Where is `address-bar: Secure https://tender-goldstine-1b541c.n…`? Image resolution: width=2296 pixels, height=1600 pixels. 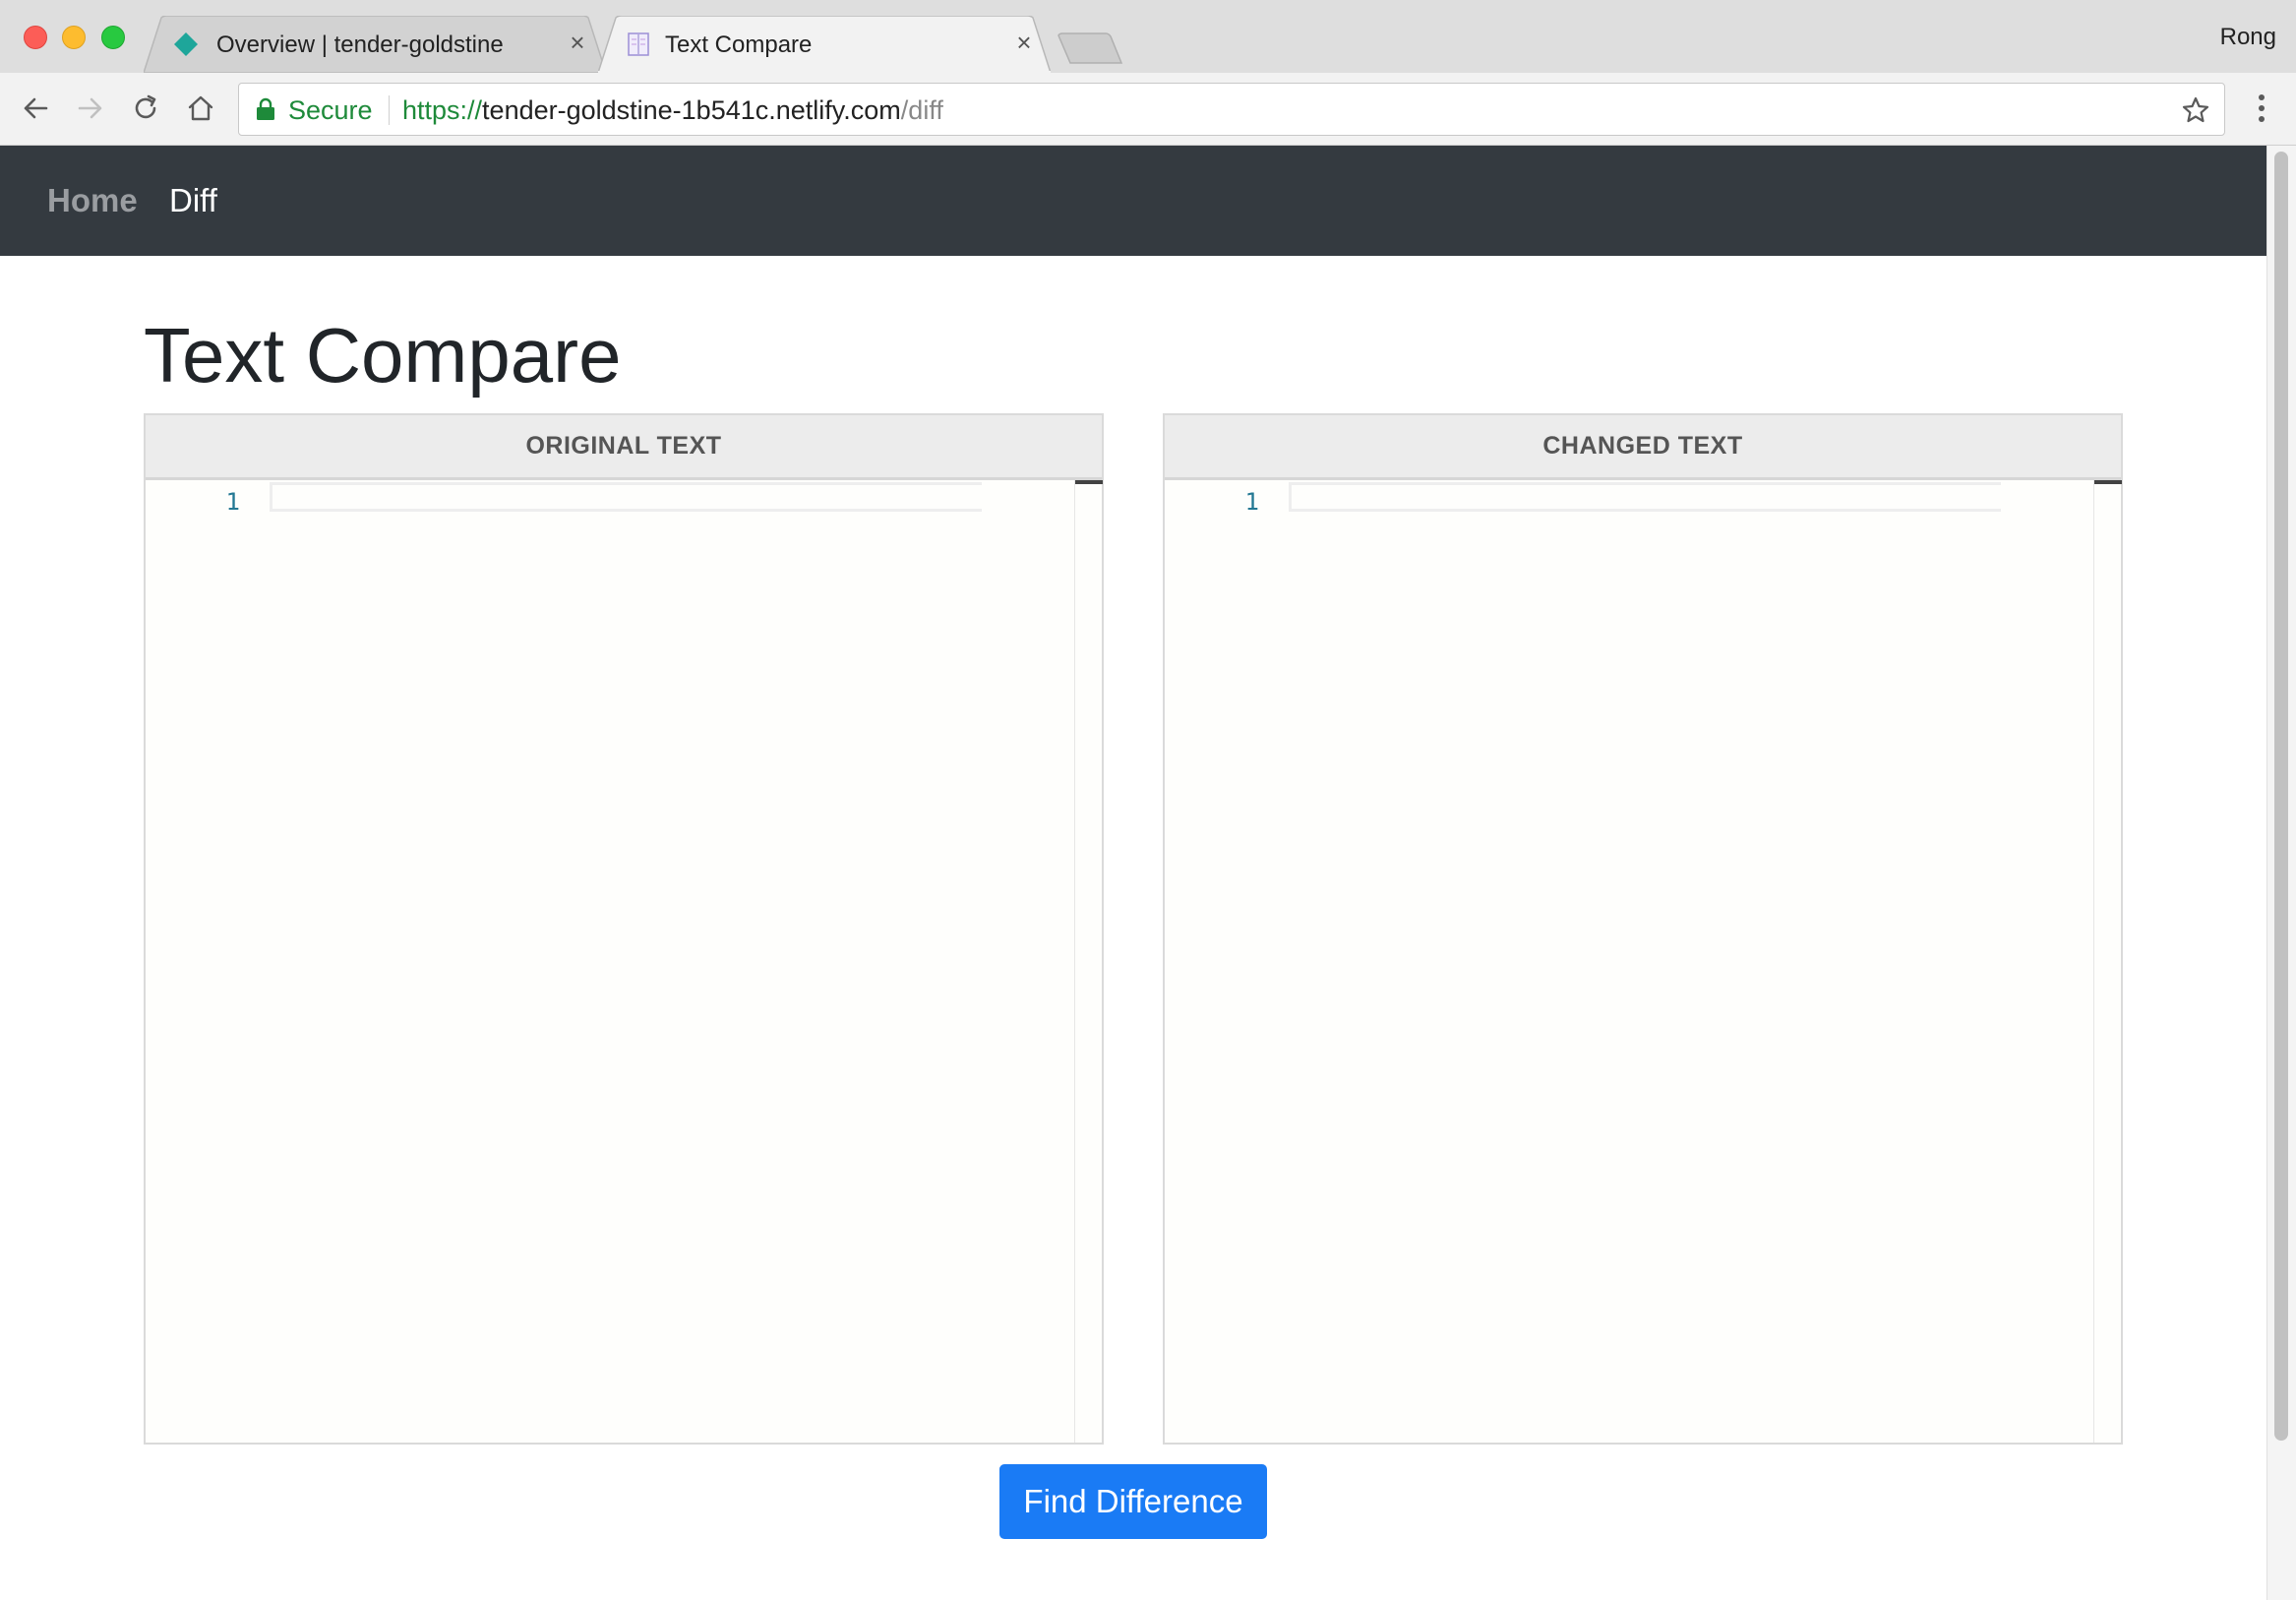
address-bar: Secure https://tender-goldstine-1b541c.n… is located at coordinates (1231, 110).